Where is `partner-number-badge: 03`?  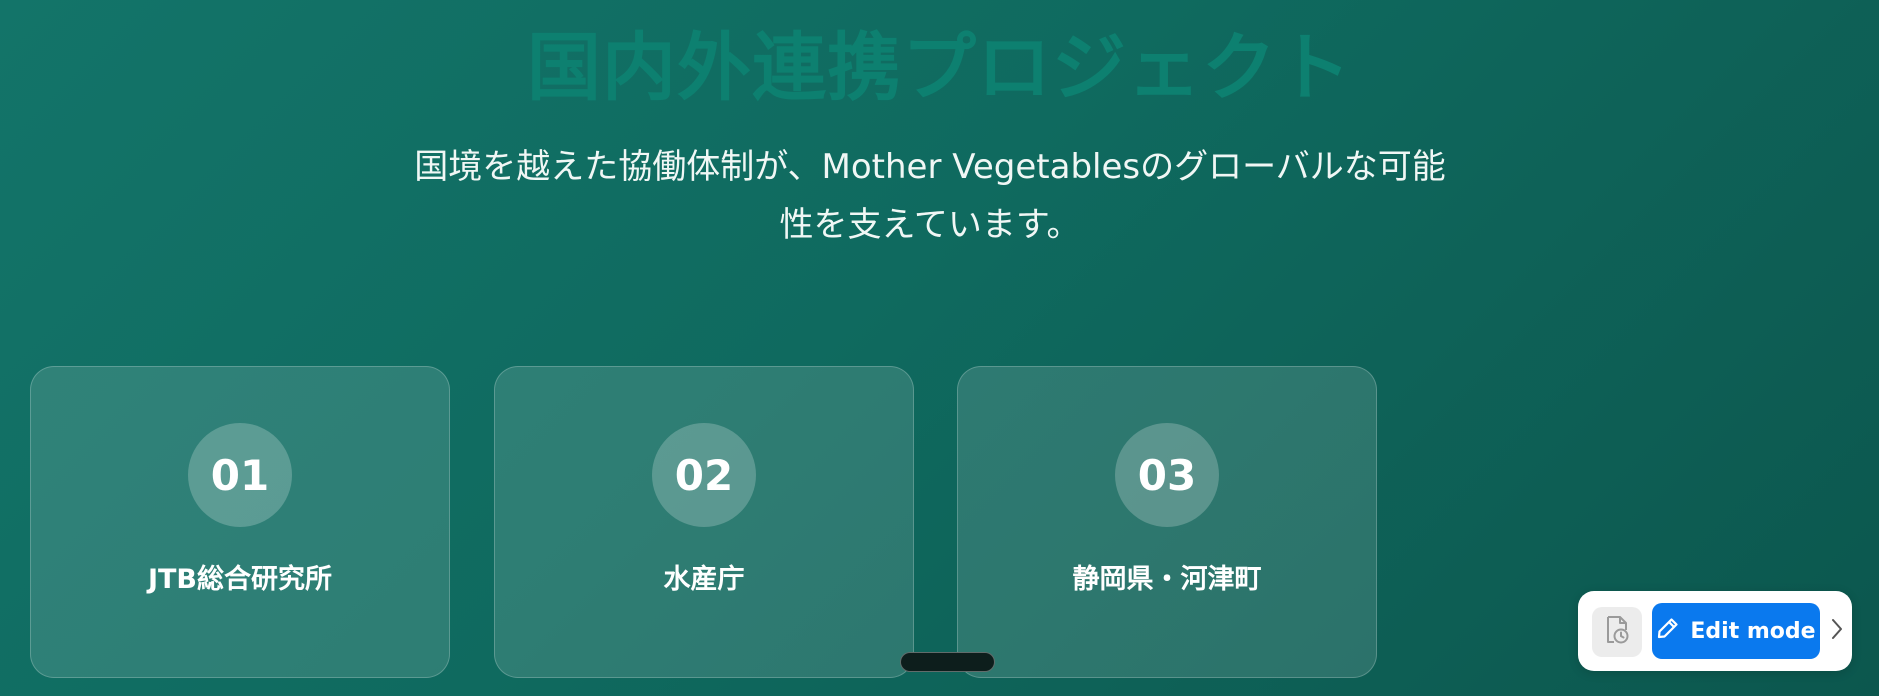
partner-number-badge: 03 is located at coordinates (1167, 475).